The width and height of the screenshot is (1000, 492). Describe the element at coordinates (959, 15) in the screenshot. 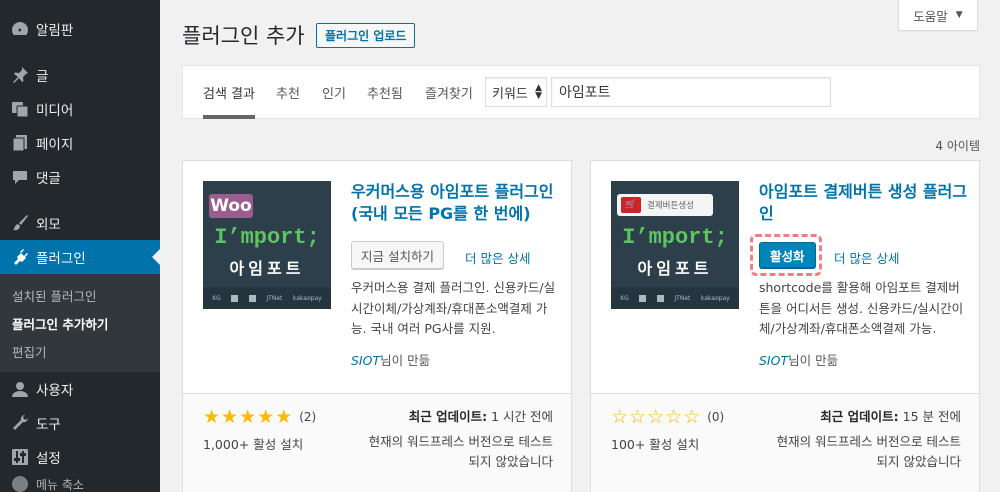

I see `chevron-down-icon: ▼` at that location.